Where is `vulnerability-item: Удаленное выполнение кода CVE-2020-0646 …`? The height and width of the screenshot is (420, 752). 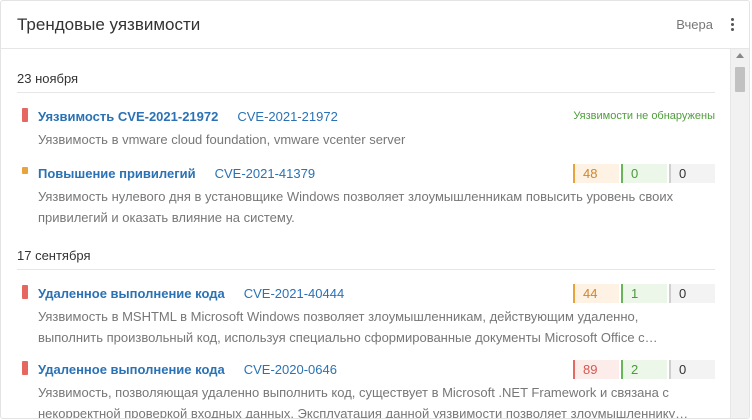
vulnerability-item: Удаленное выполнение кода CVE-2020-0646 … is located at coordinates (366, 388).